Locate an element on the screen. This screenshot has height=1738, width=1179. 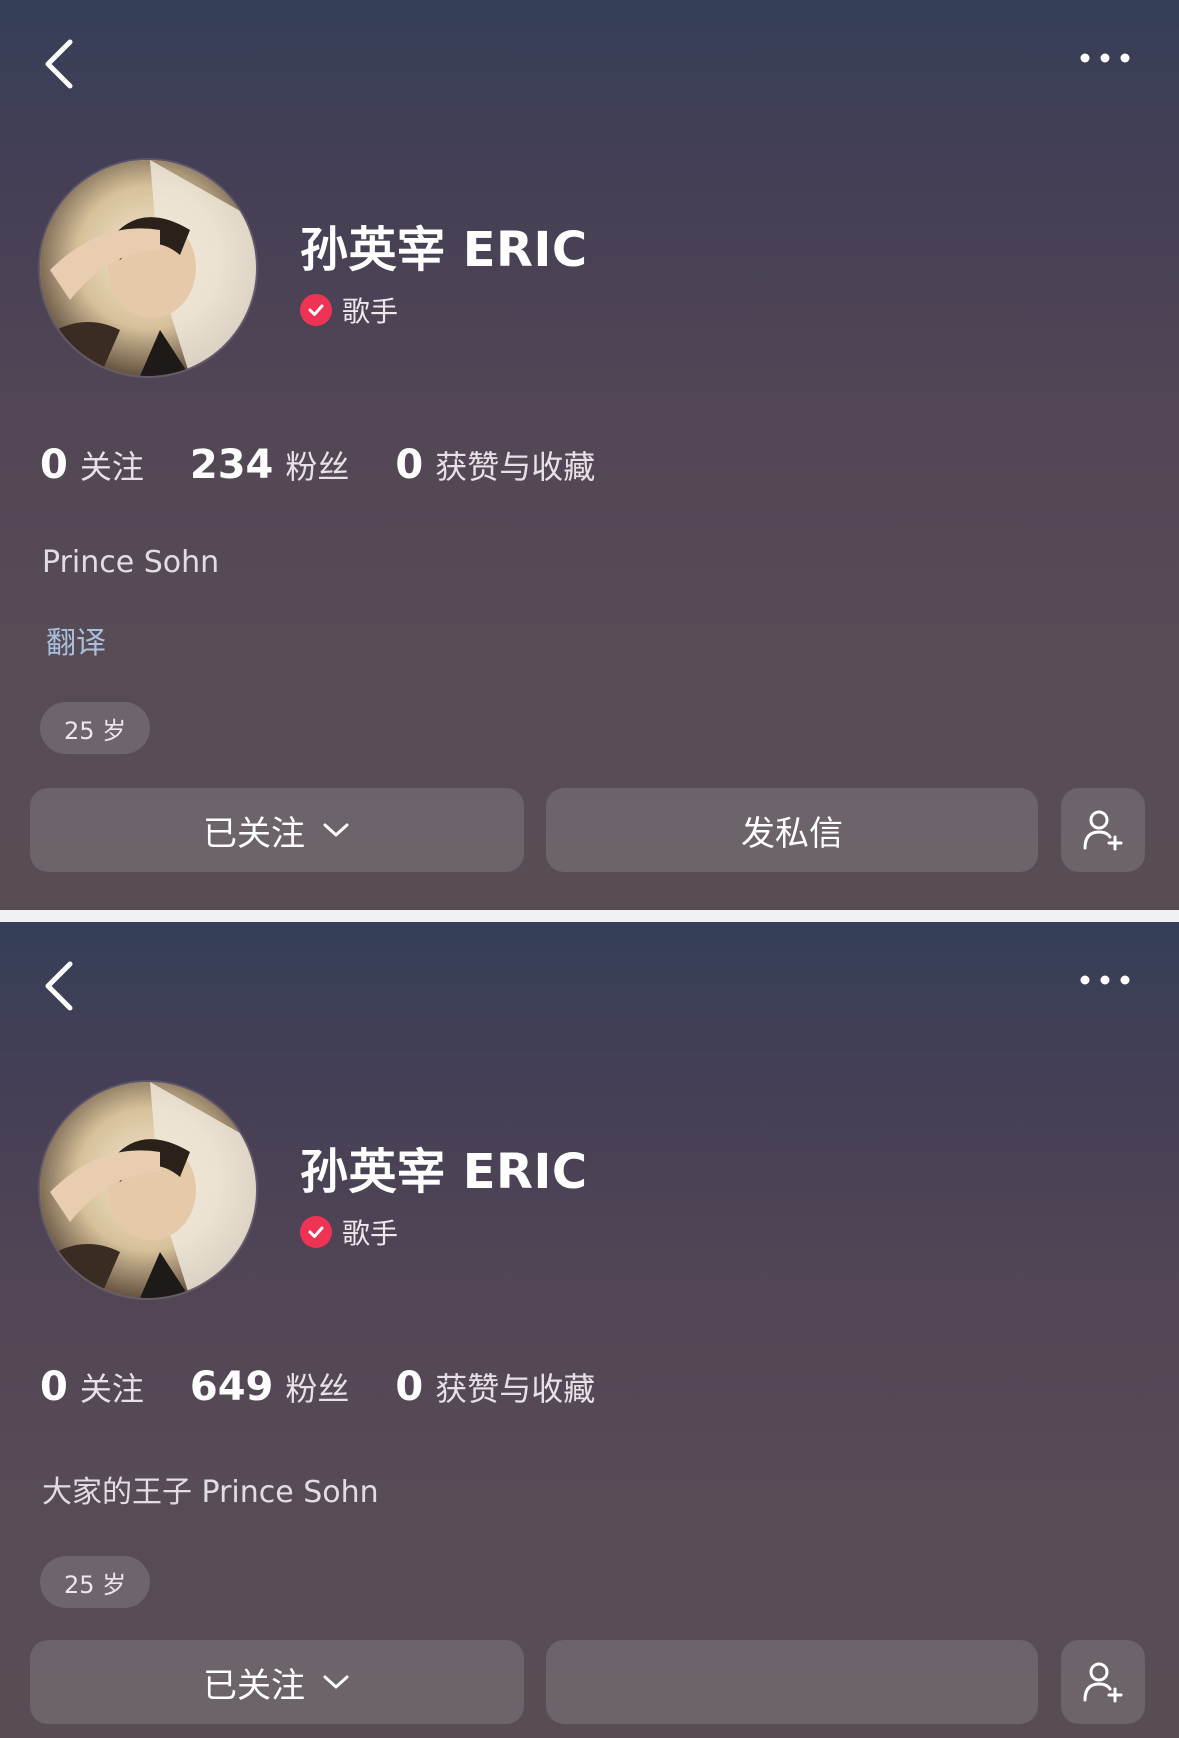
stats-row: 0 关注 234 粉丝 0 获赞与收藏 is located at coordinates (340, 465).